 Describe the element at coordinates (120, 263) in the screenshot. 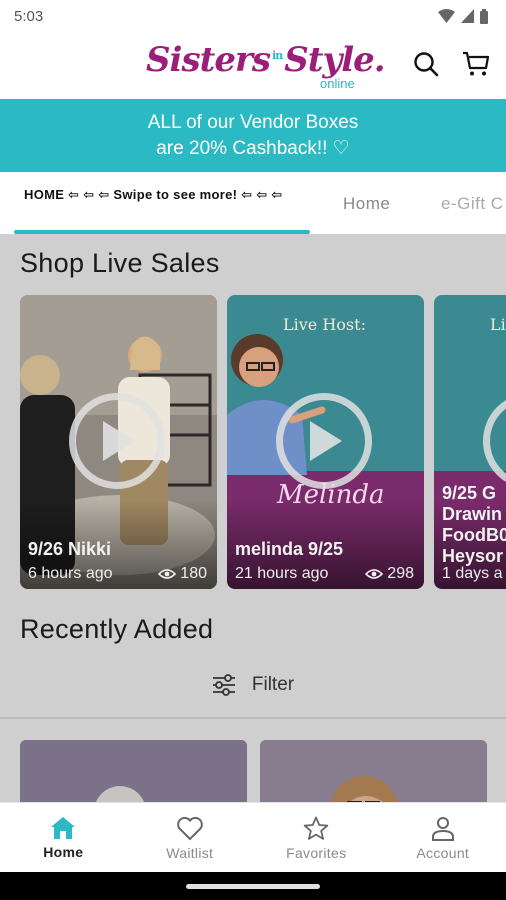

I see `live-sales-title: Shop Live Sales` at that location.